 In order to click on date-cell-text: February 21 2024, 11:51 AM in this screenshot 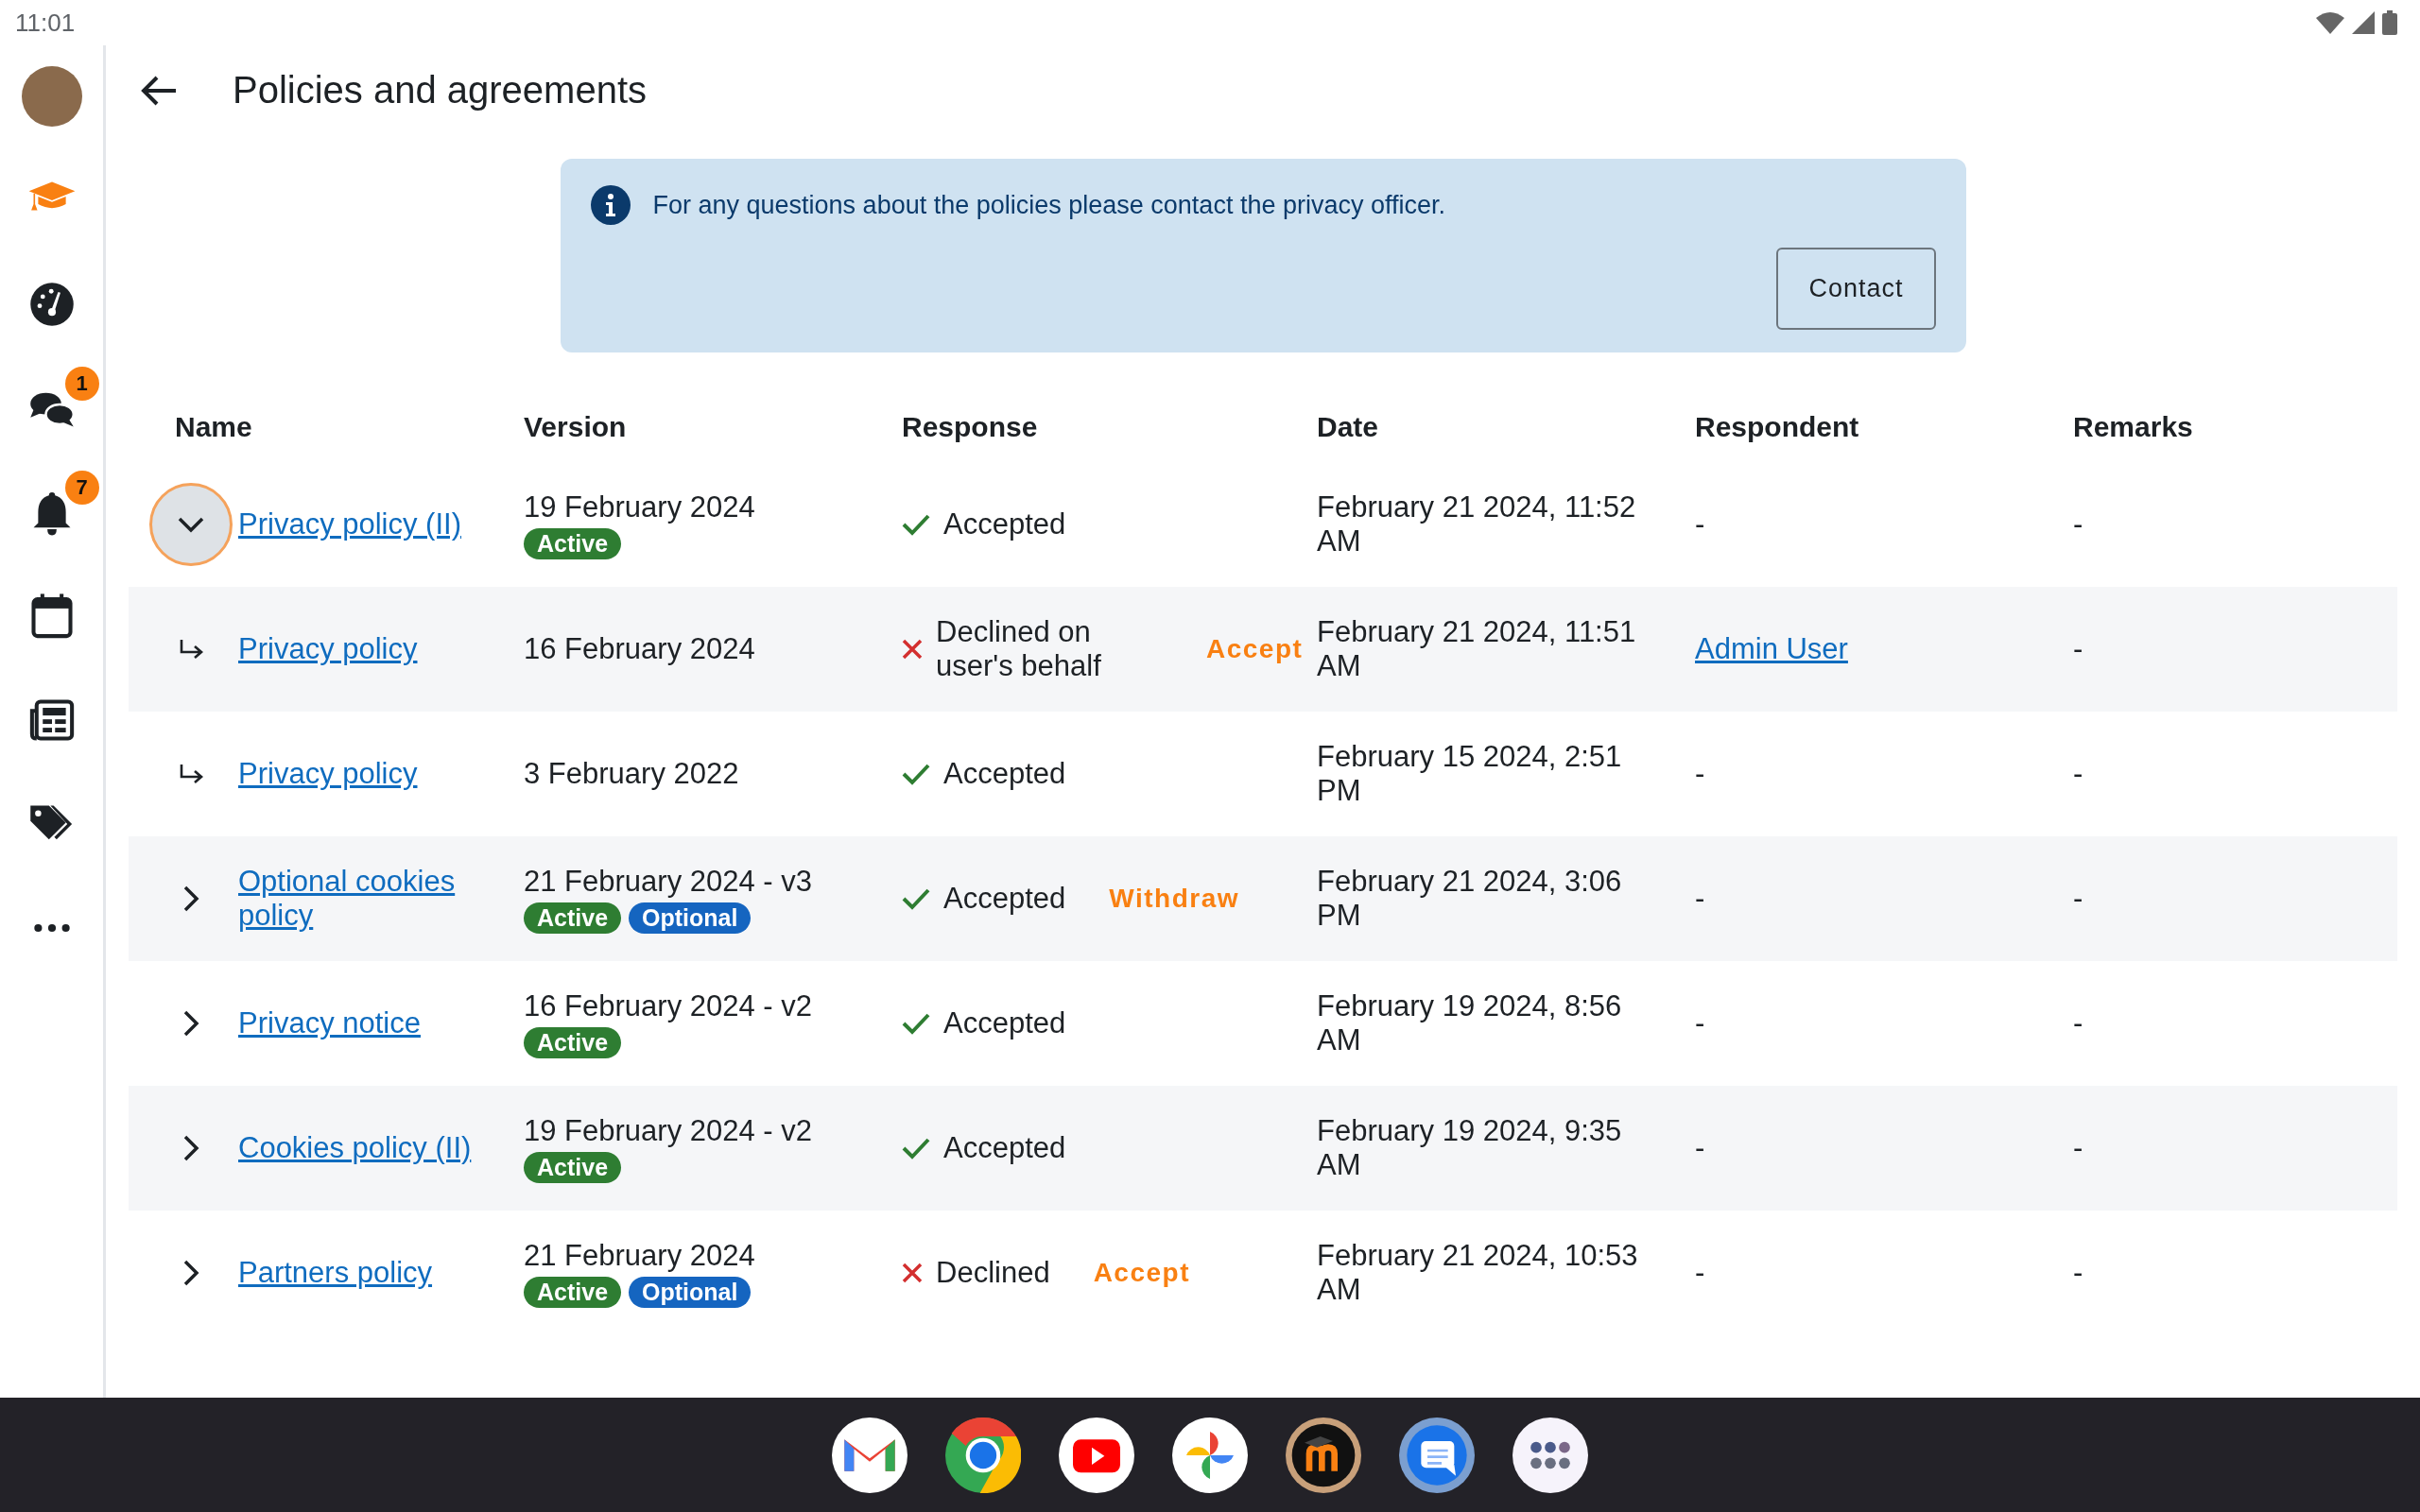, I will do `click(1477, 649)`.